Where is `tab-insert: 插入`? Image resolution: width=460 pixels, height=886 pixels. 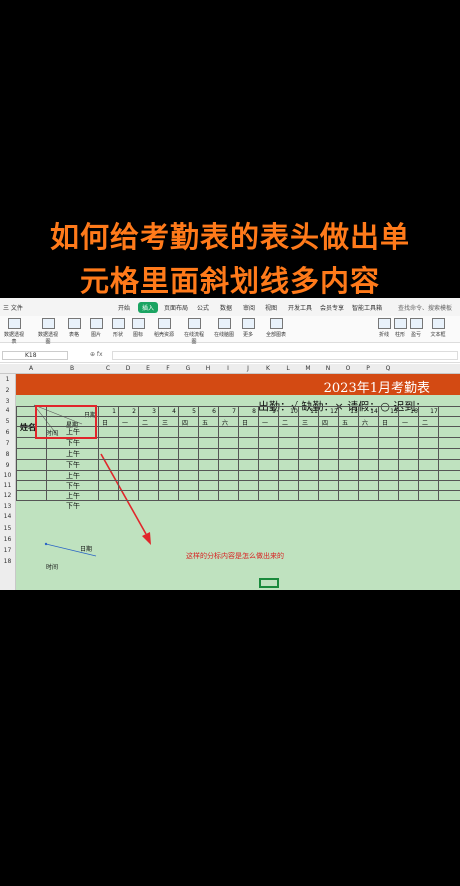 tab-insert: 插入 is located at coordinates (148, 307).